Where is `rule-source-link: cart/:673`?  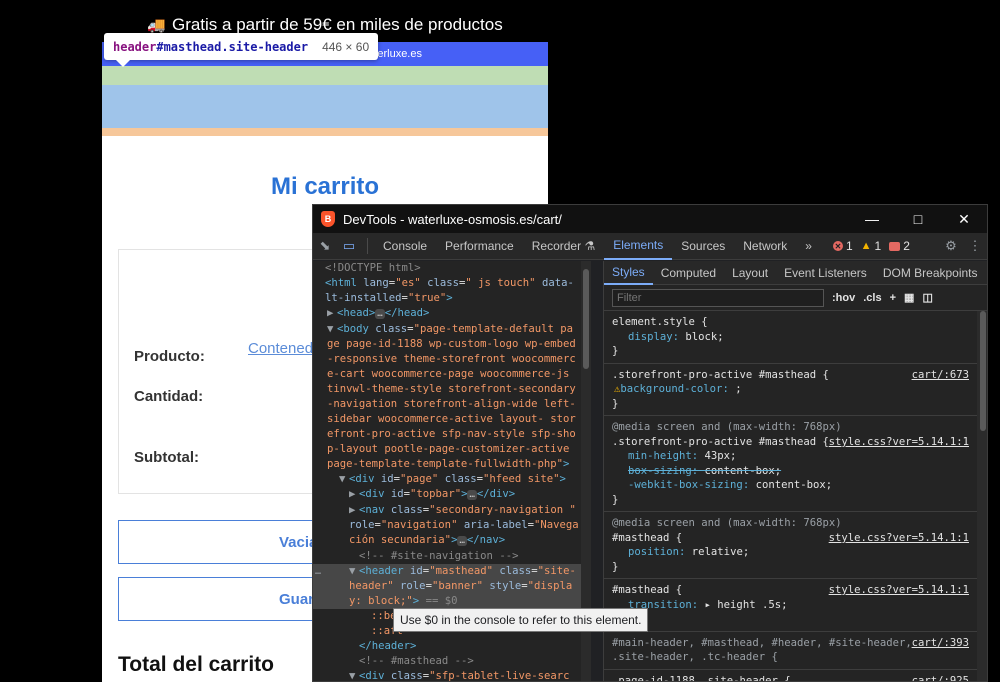
rule-source-link: cart/:673 is located at coordinates (940, 375).